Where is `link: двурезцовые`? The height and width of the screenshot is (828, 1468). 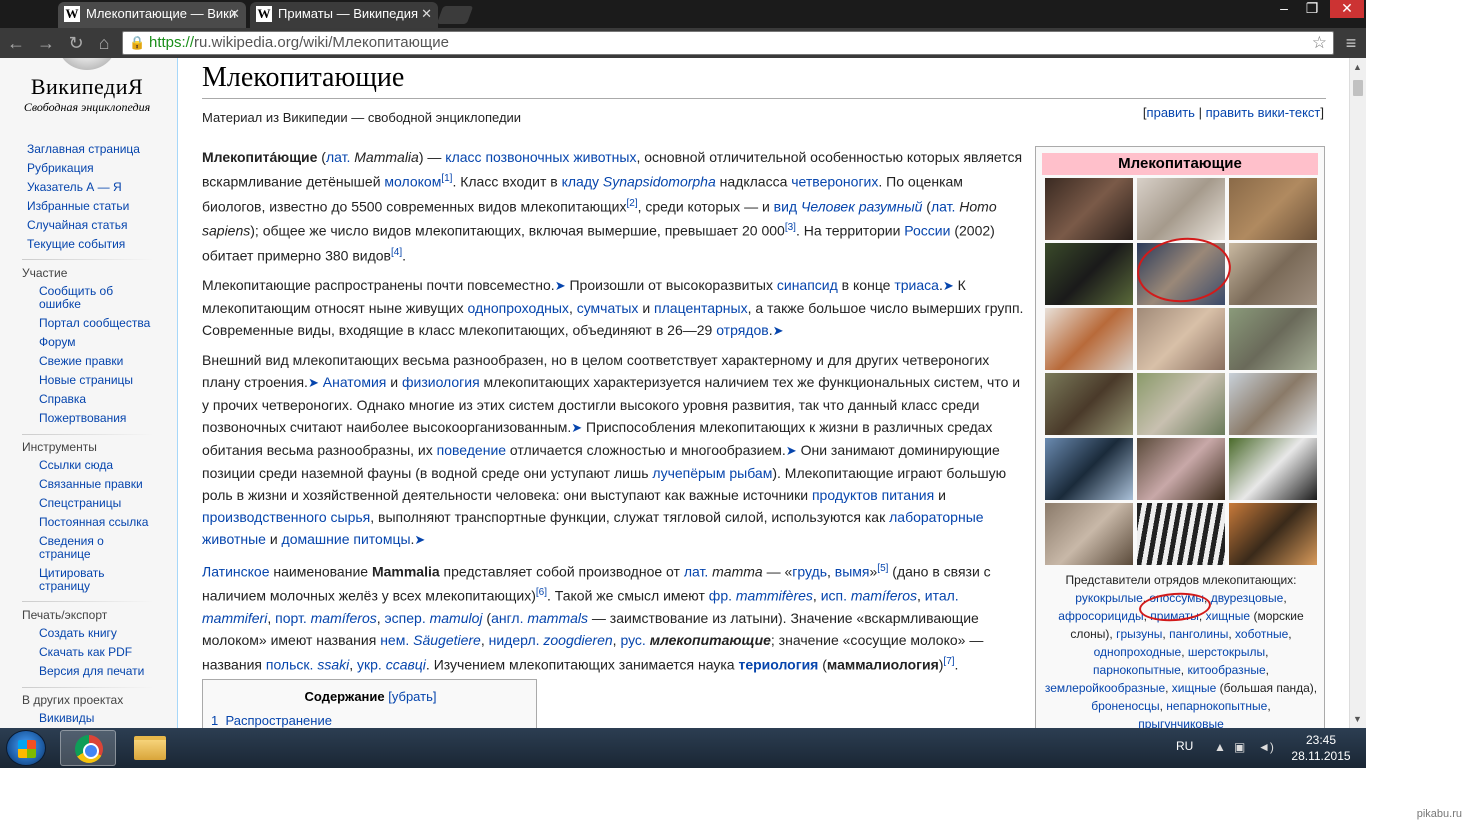 link: двурезцовые is located at coordinates (1247, 598).